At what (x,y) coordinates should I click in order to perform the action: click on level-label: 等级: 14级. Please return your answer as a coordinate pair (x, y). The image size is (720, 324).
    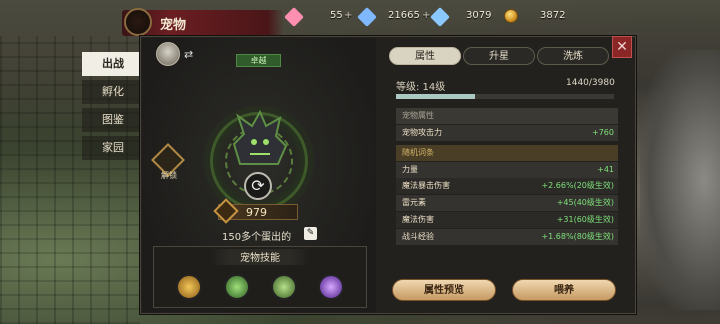
    Looking at the image, I should click on (421, 87).